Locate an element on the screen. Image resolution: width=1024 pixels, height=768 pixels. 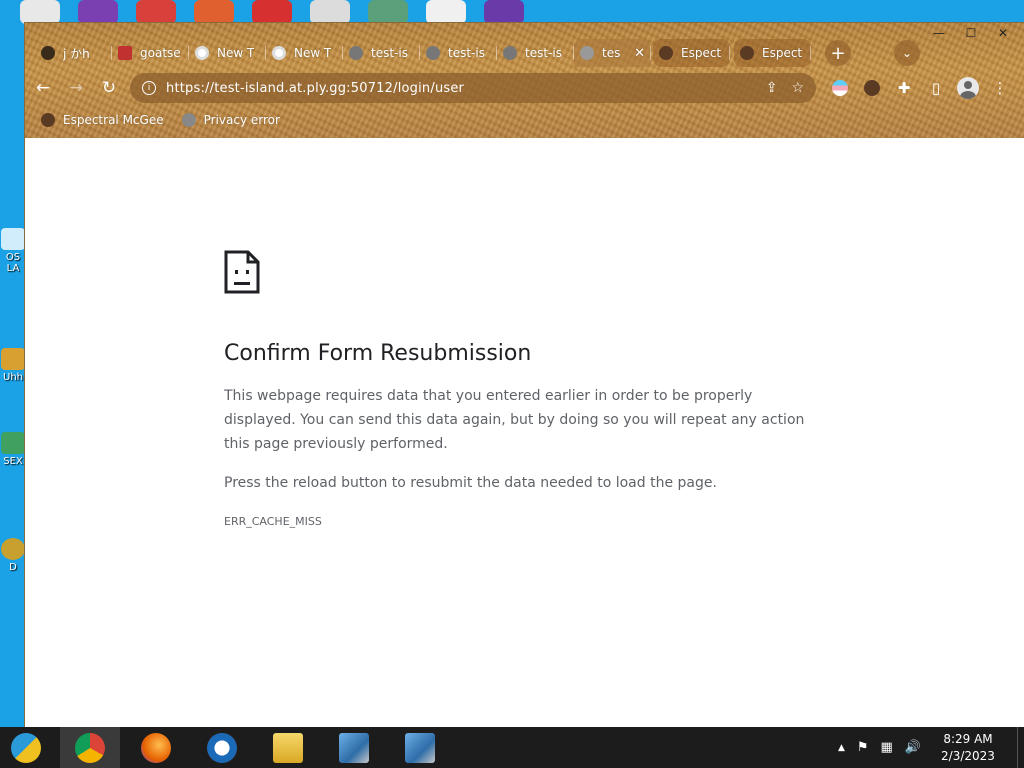
desktop-icon-label: SEX is located at coordinates (13, 461).